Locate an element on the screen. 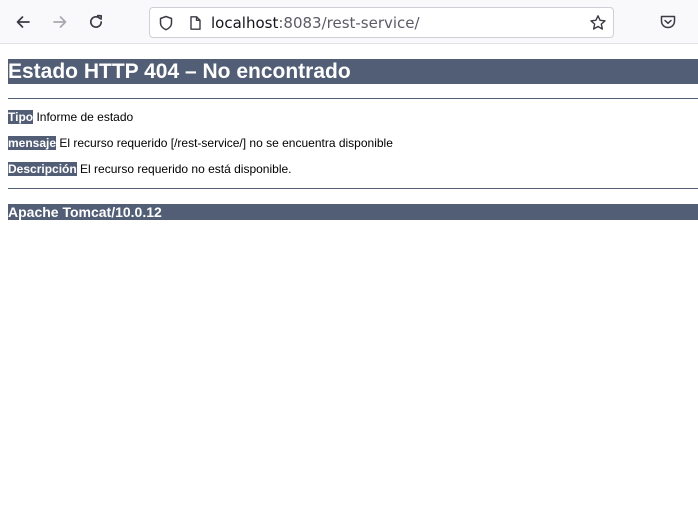 This screenshot has height=506, width=698. pocket-button is located at coordinates (668, 22).